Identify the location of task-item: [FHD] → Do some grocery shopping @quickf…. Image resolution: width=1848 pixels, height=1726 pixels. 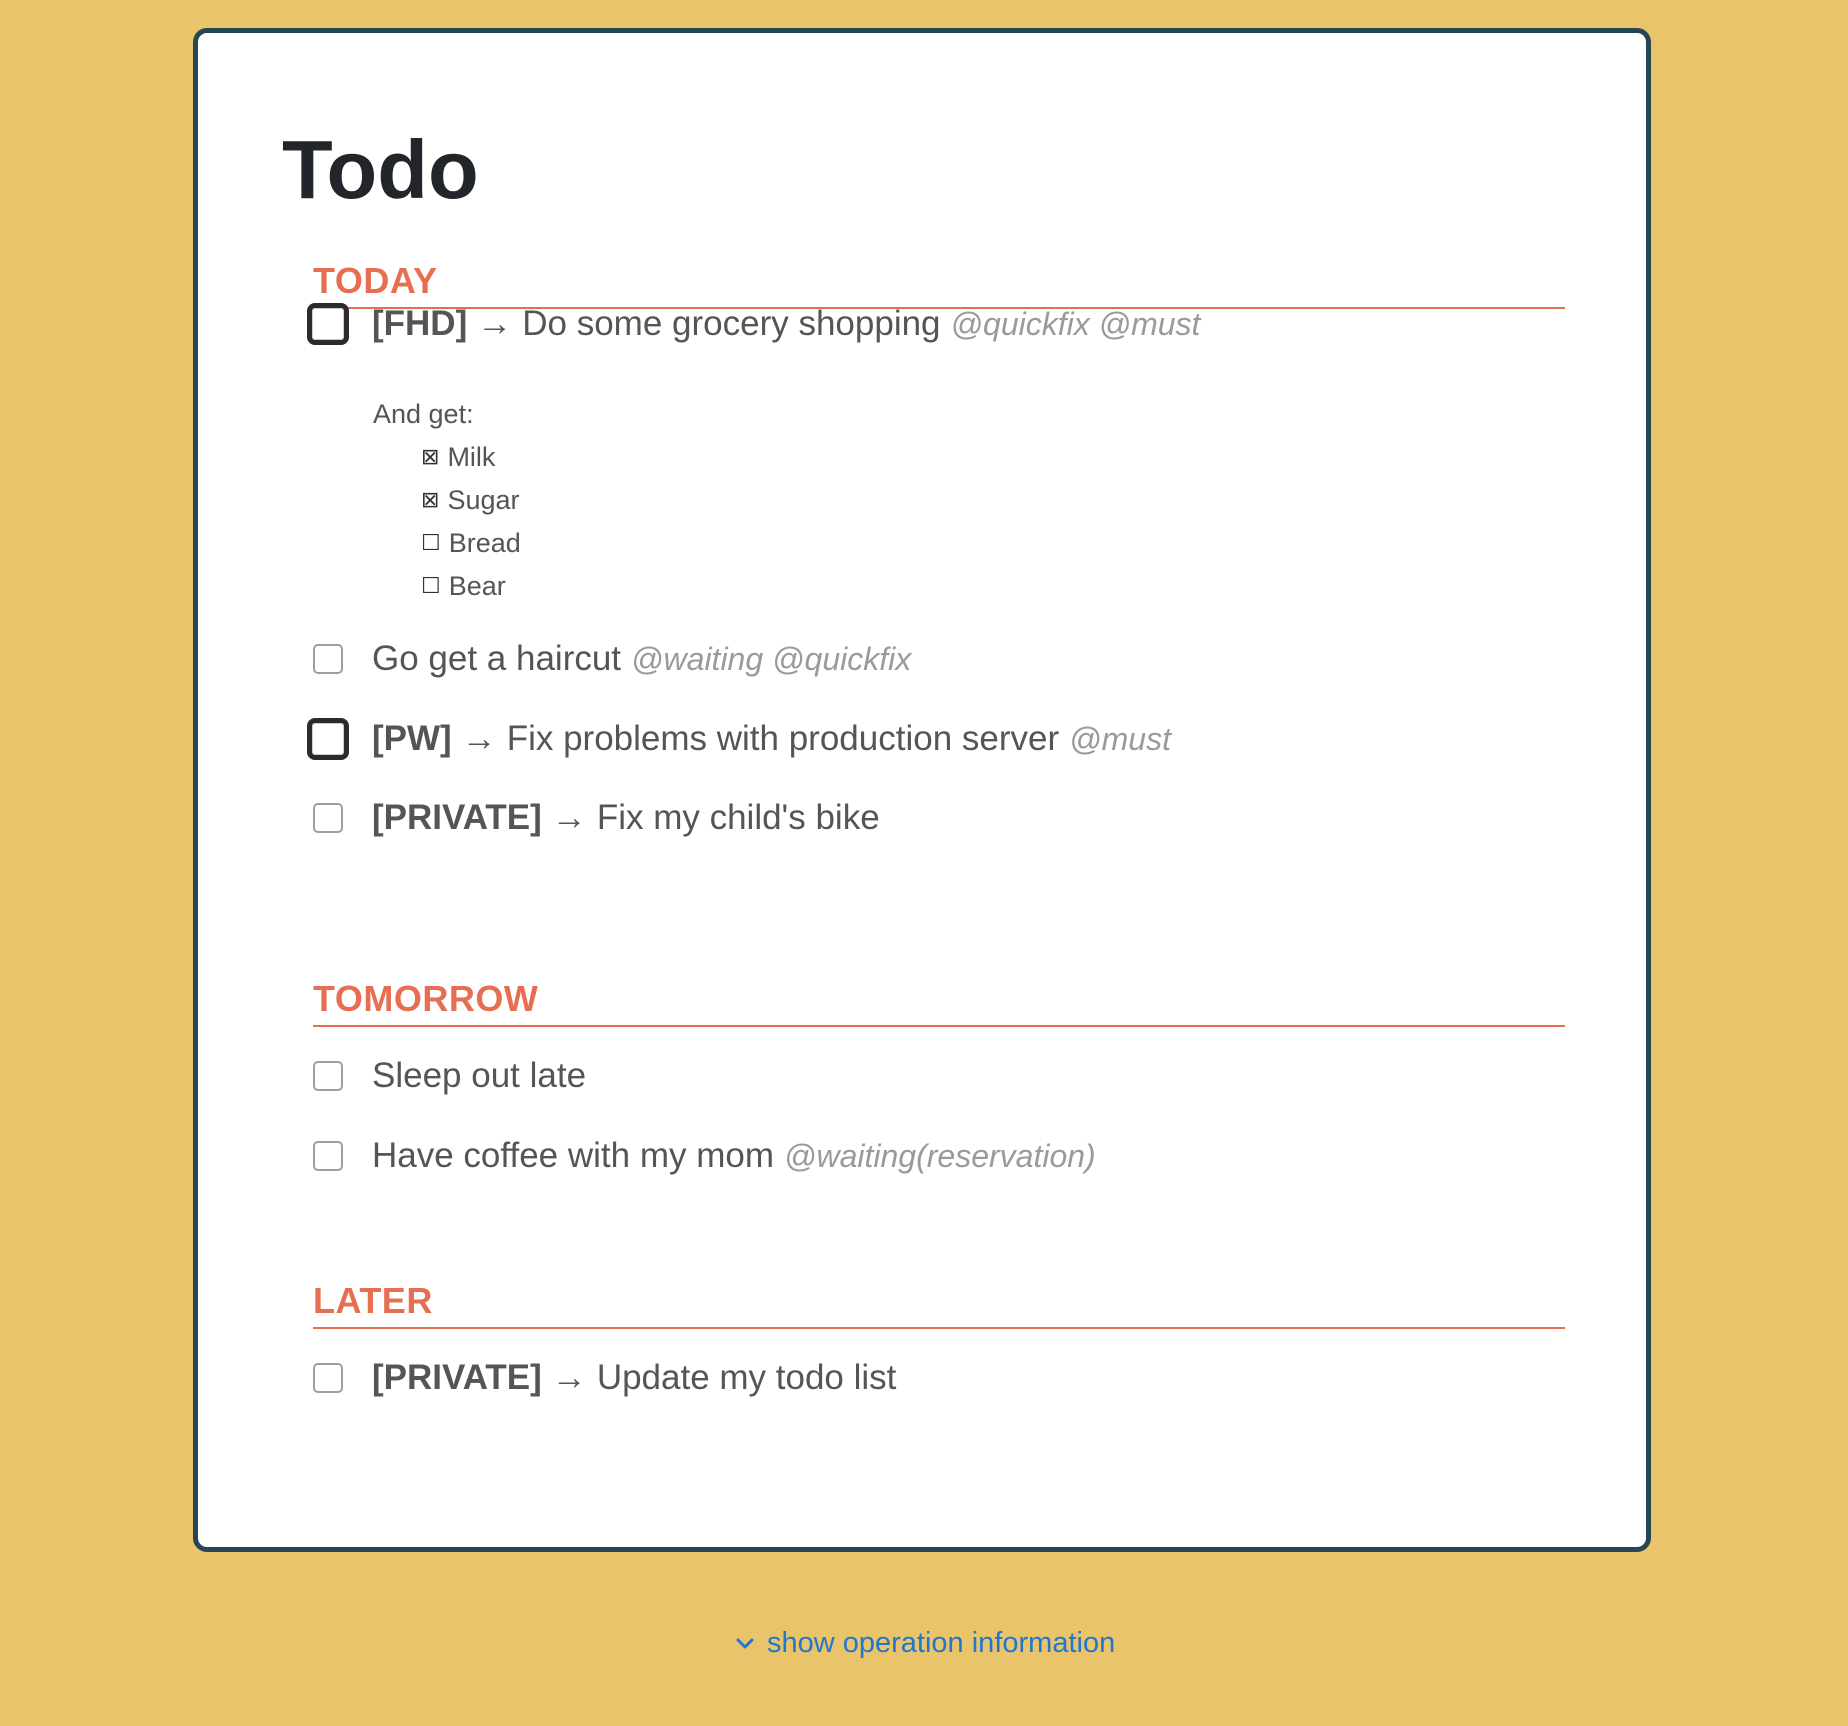
(754, 324).